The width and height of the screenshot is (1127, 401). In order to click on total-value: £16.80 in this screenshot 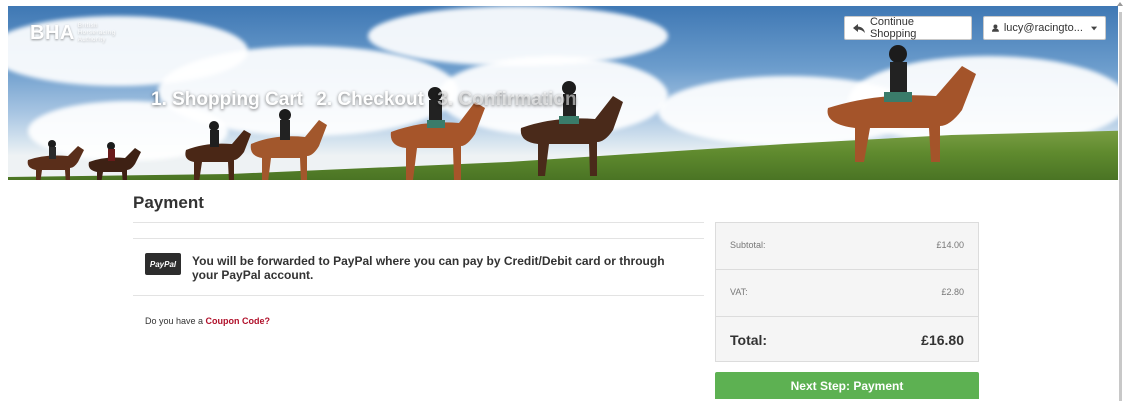, I will do `click(942, 340)`.